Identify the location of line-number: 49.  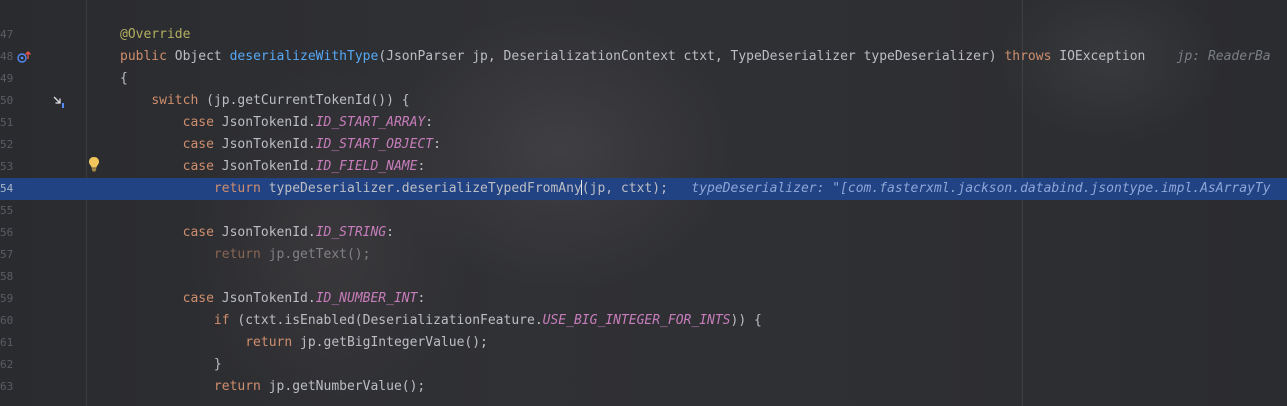
(6, 79).